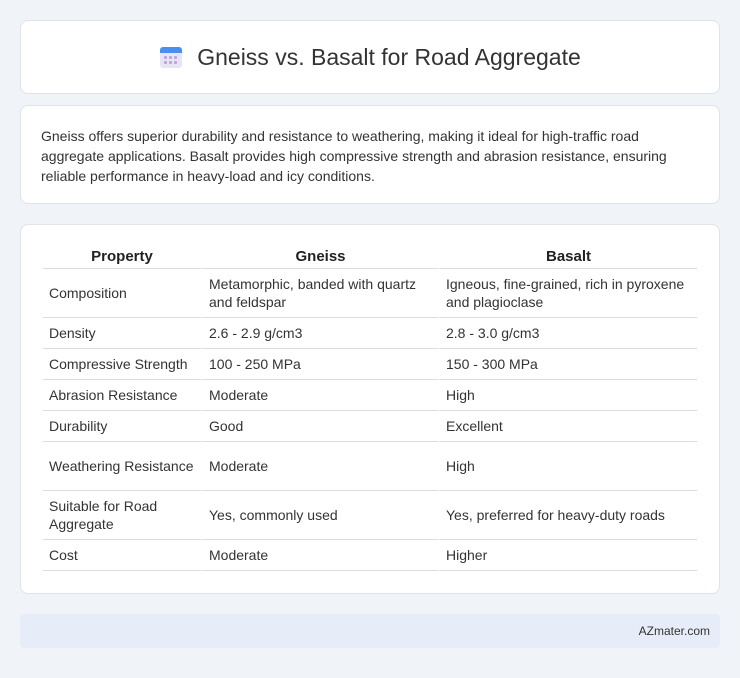 This screenshot has height=678, width=740. I want to click on table-row: Weathering Resistance Moderate High, so click(370, 466).